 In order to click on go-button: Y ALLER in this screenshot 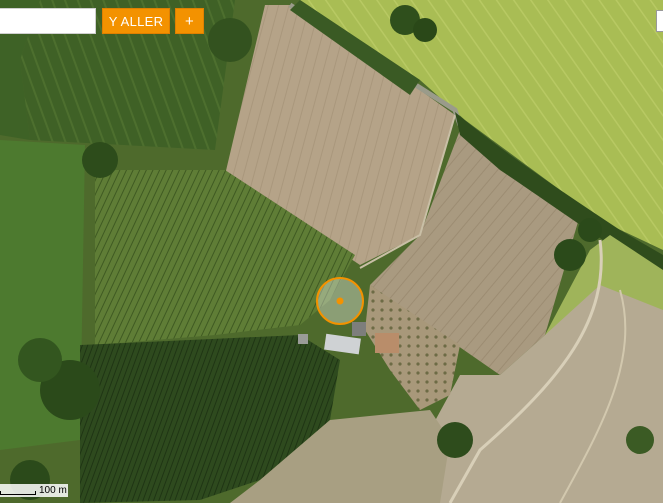, I will do `click(136, 21)`.